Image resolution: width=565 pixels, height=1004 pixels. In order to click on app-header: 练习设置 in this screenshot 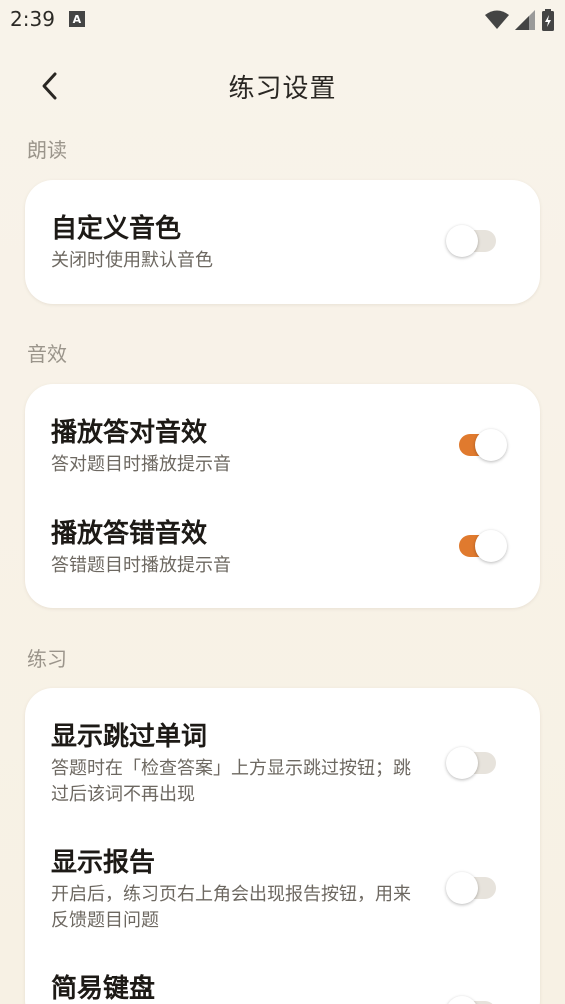, I will do `click(282, 86)`.